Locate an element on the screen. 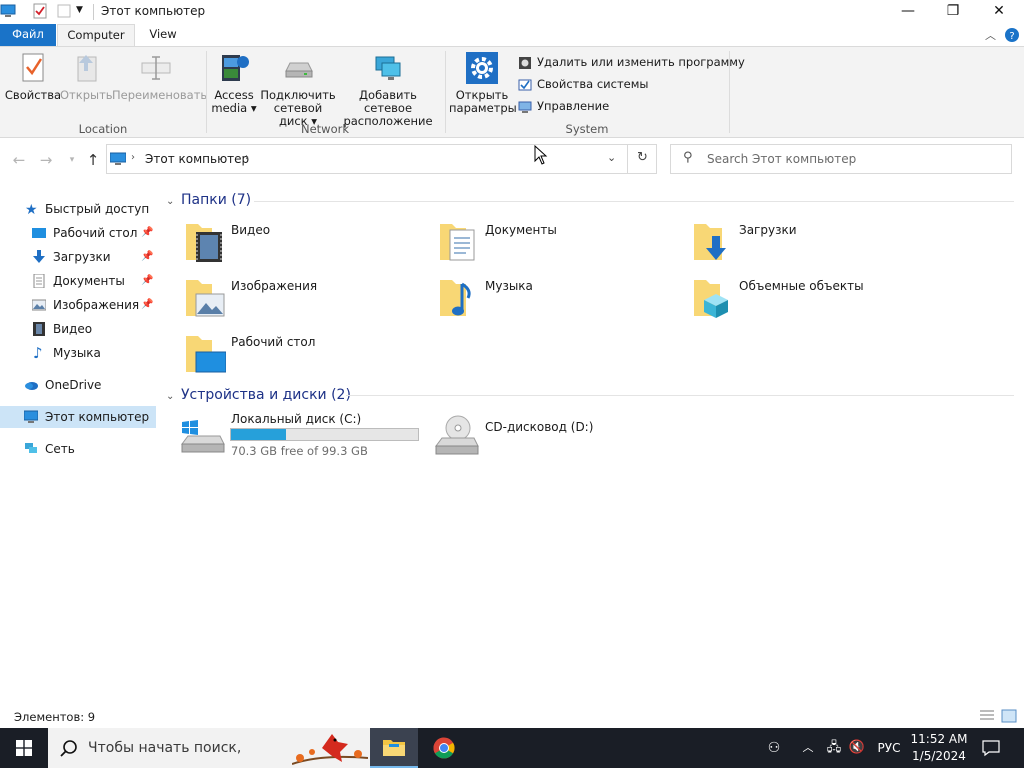  people-icon: ⚇ is located at coordinates (774, 748).